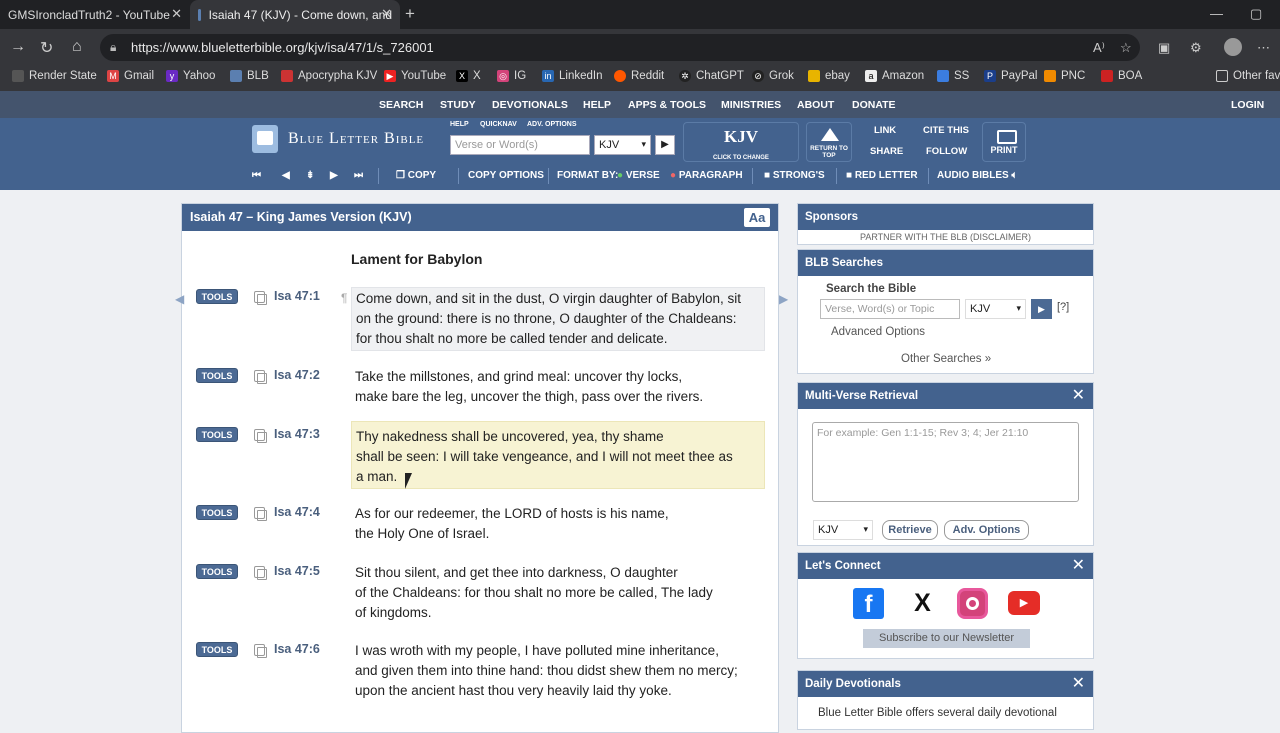 Image resolution: width=1280 pixels, height=733 pixels. I want to click on nav-devotionals: DEVOTIONALS, so click(530, 105).